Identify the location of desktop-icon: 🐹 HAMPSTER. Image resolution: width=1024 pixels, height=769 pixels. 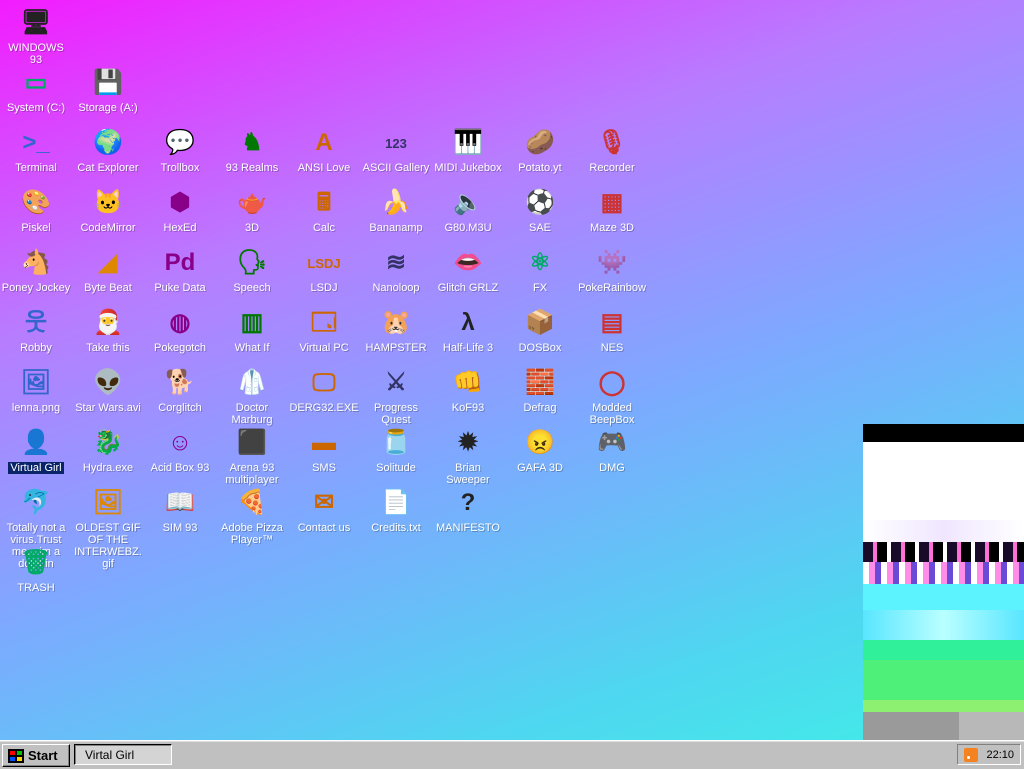
(396, 329).